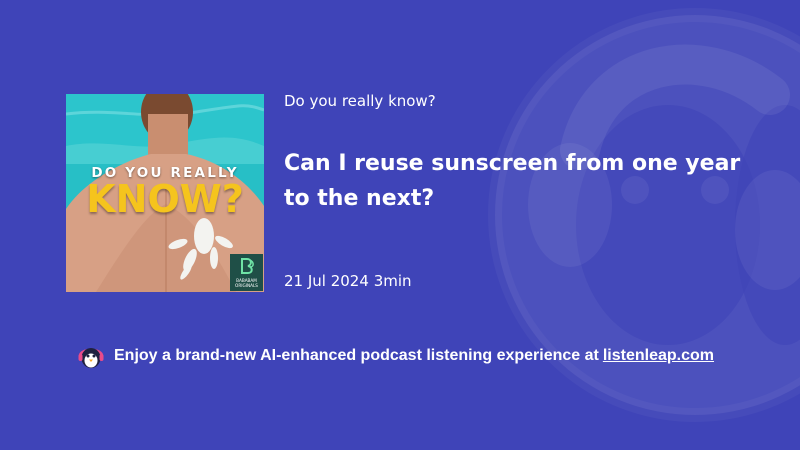  Describe the element at coordinates (91, 358) in the screenshot. I see `penguin-headphones-icon` at that location.